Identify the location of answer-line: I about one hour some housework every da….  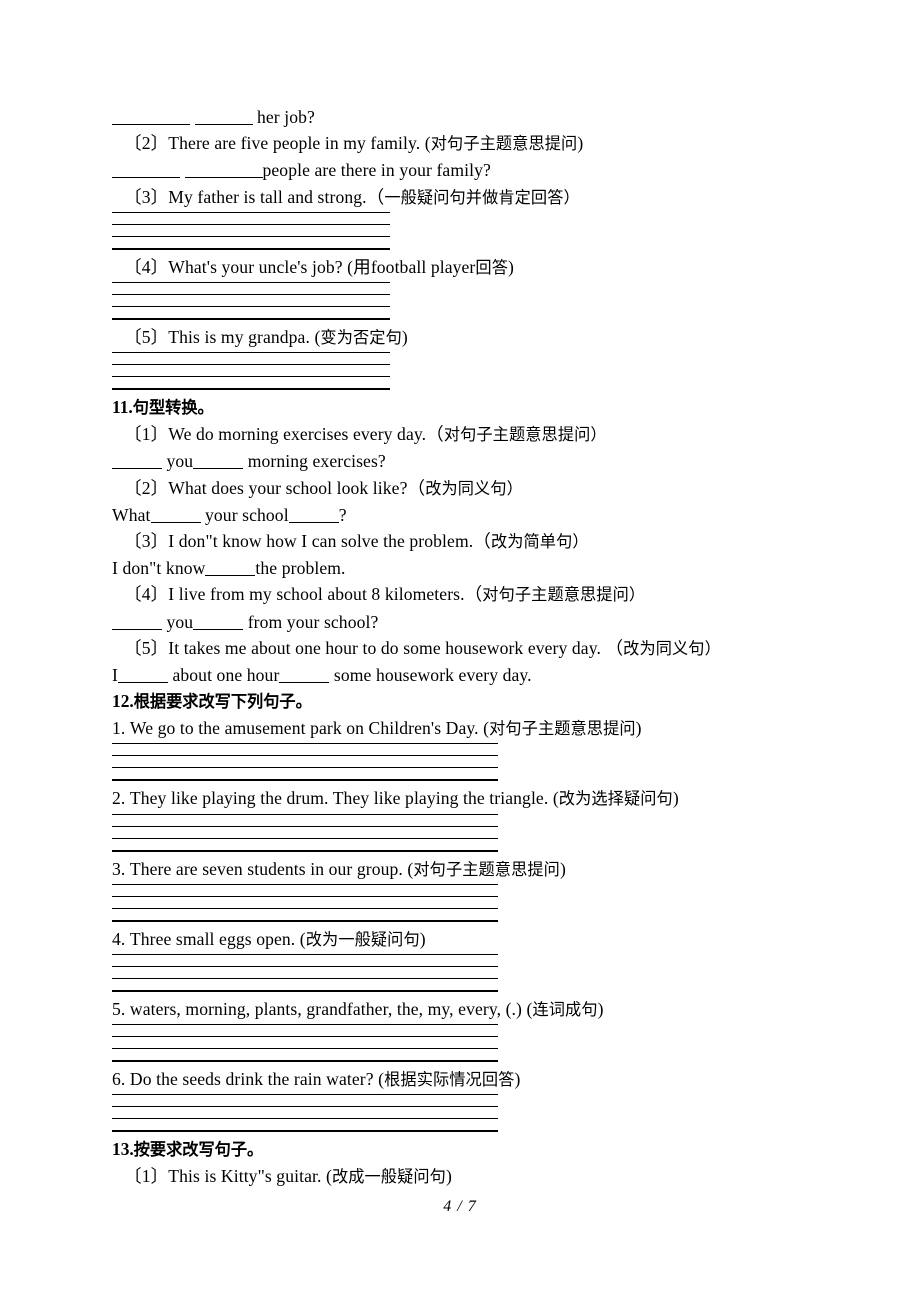
(462, 675).